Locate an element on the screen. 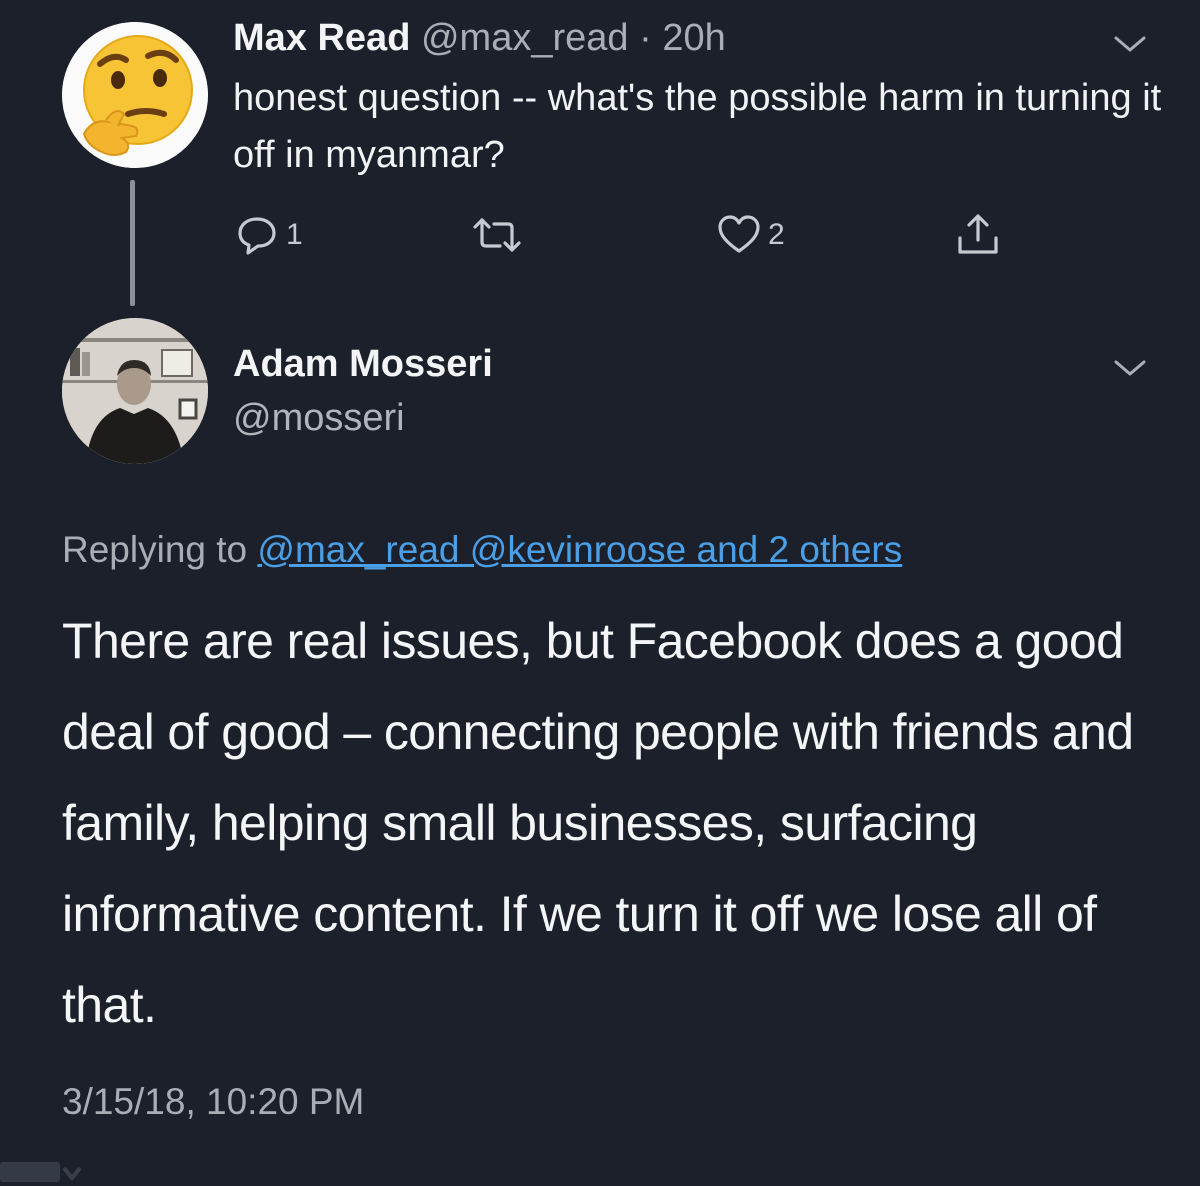 The height and width of the screenshot is (1186, 1200). heart-icon is located at coordinates (739, 234).